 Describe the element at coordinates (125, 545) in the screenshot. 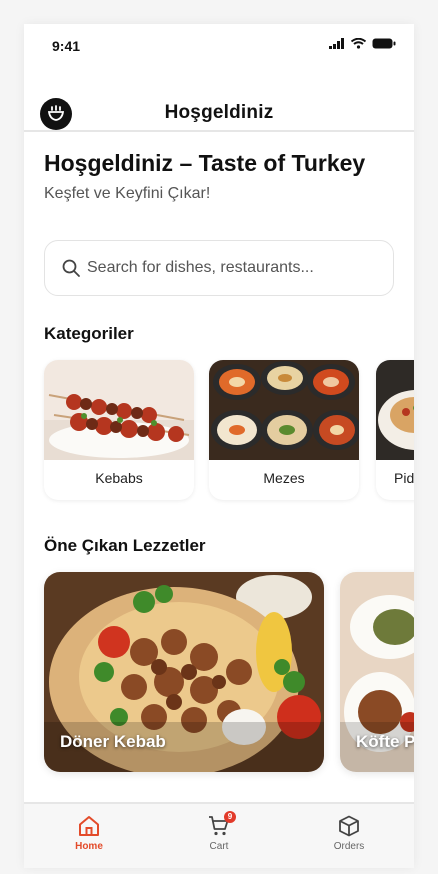

I see `featured-title: Öne Çıkan Lezzetler` at that location.